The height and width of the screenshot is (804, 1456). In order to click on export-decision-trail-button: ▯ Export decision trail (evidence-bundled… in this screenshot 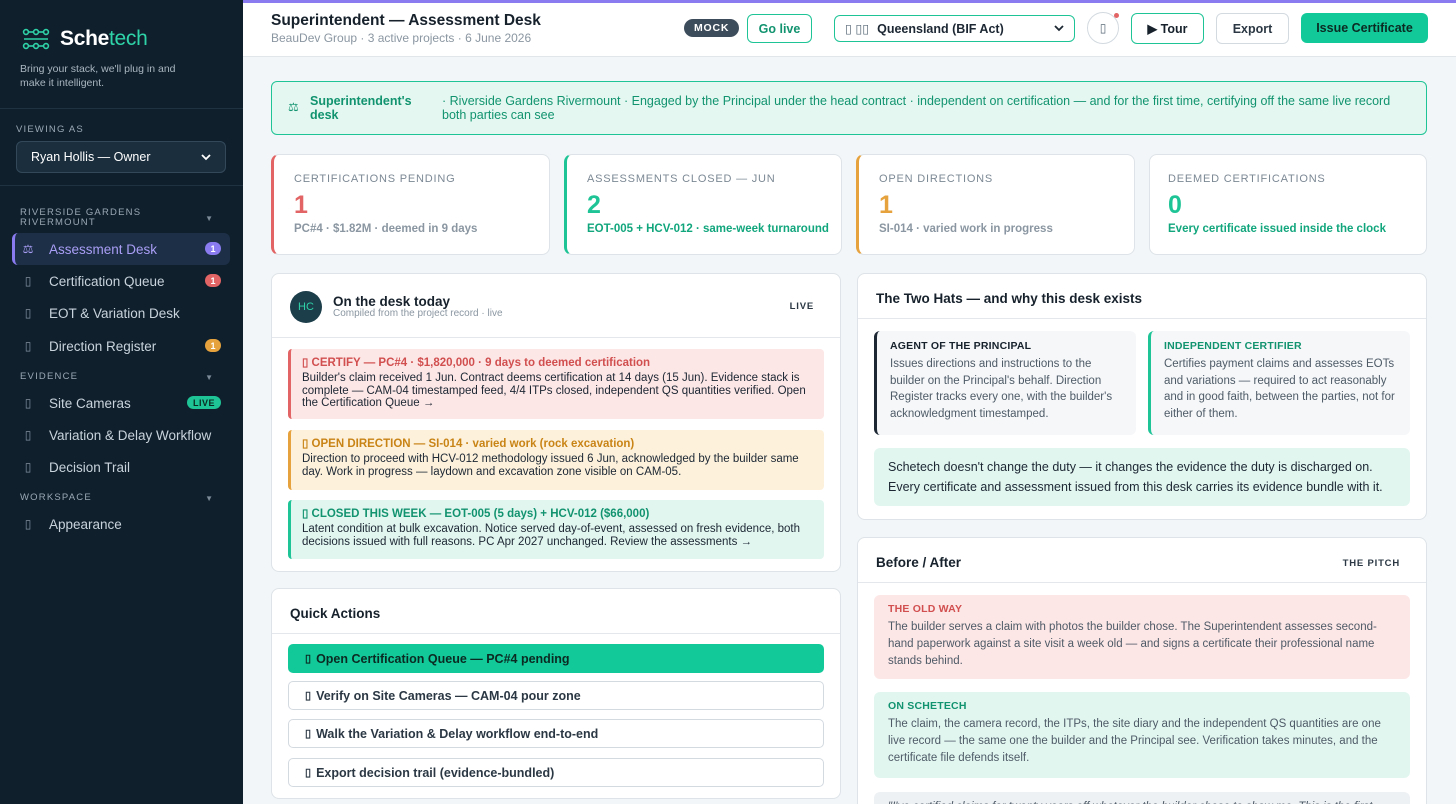, I will do `click(556, 772)`.